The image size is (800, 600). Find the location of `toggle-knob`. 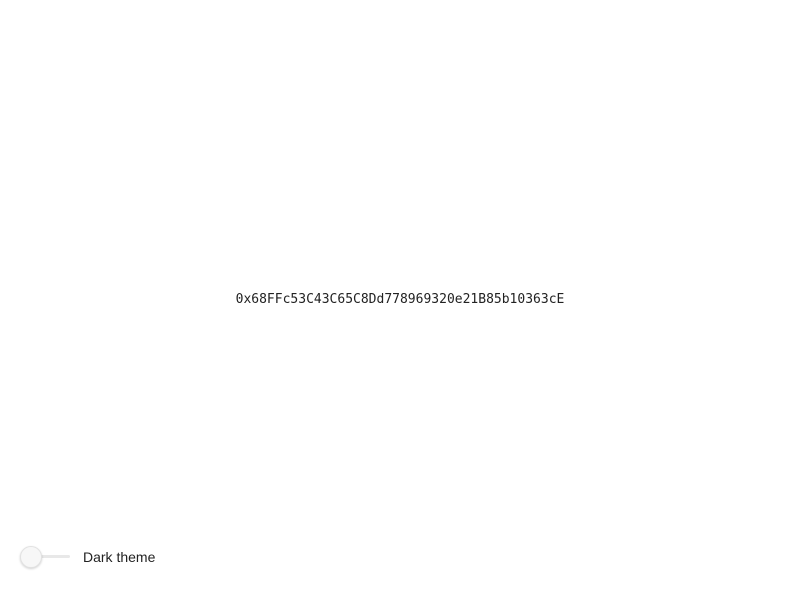

toggle-knob is located at coordinates (31, 557).